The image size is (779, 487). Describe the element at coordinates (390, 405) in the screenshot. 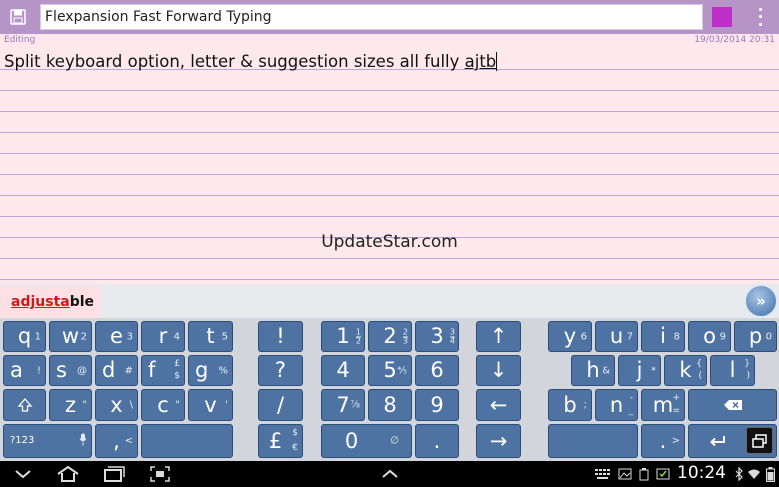

I see `key-8: 8` at that location.